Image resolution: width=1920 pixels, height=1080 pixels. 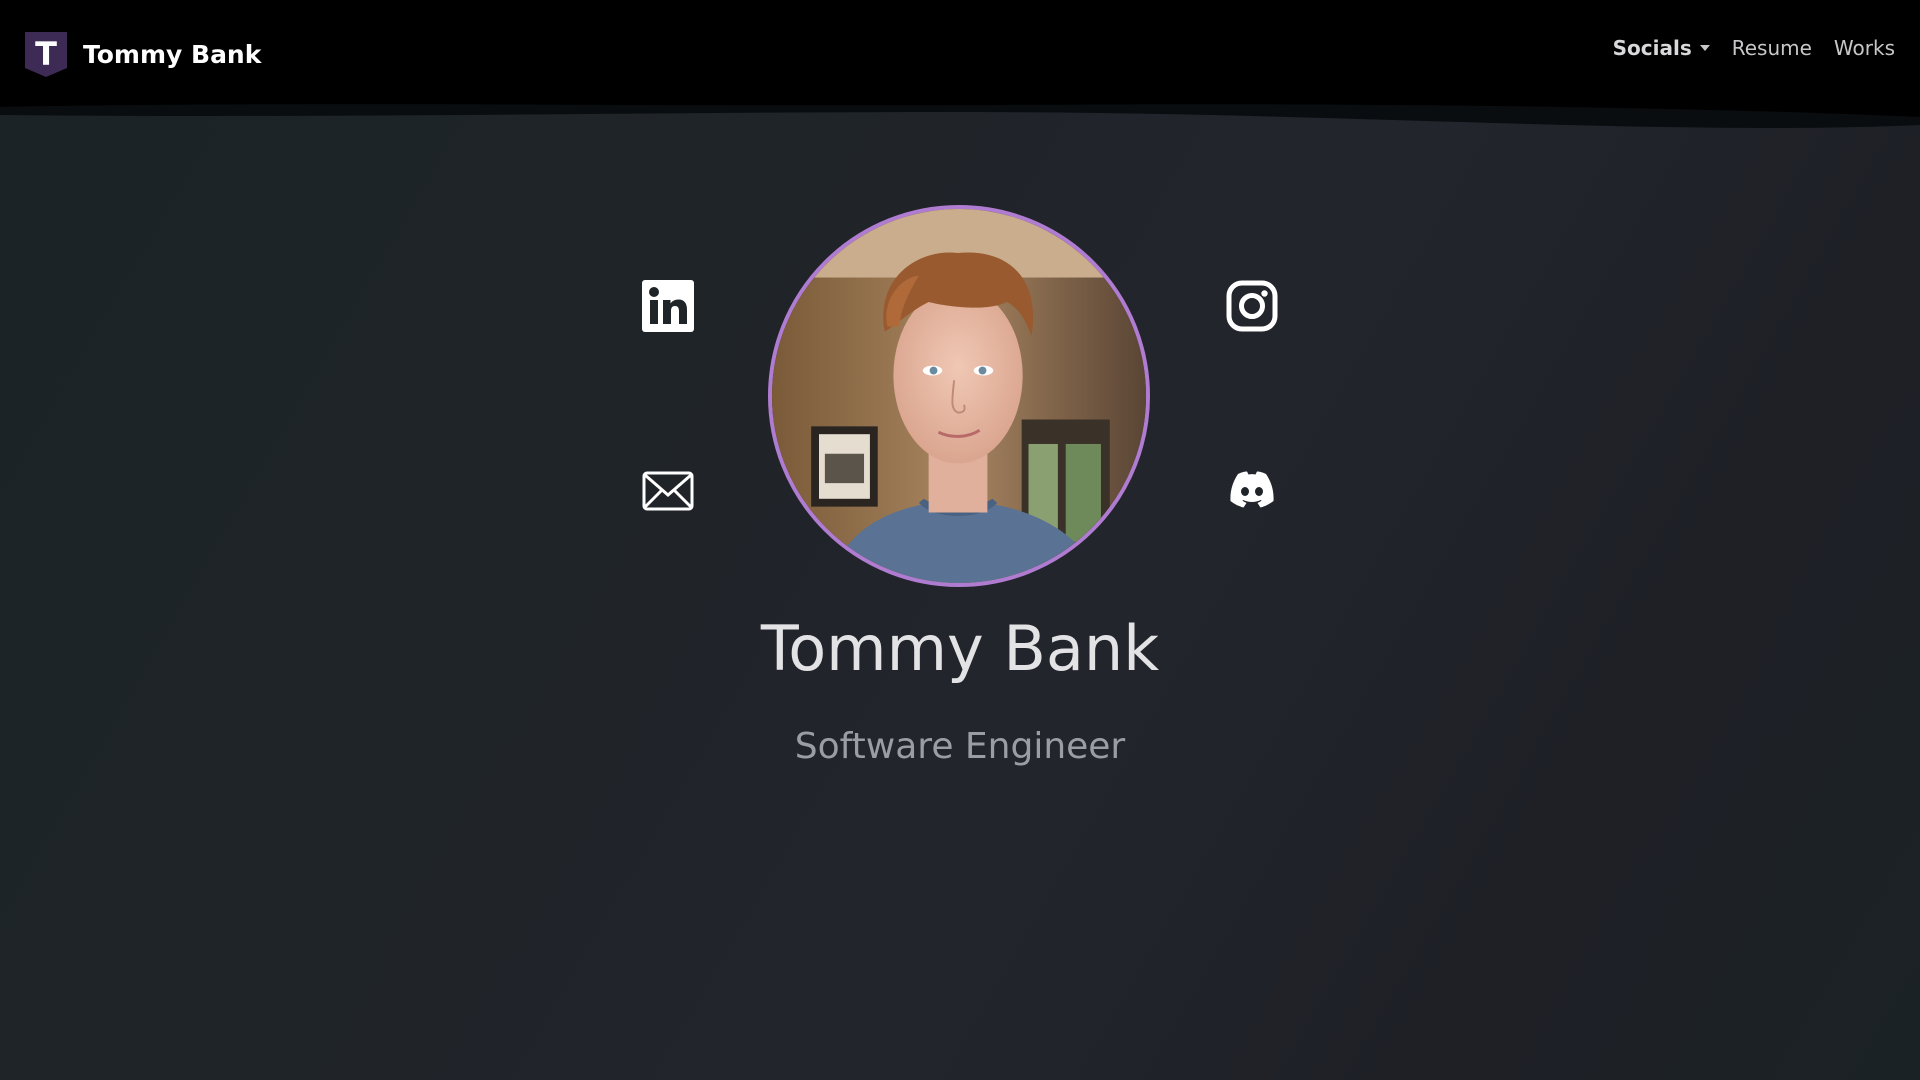 I want to click on email-link, so click(x=668, y=491).